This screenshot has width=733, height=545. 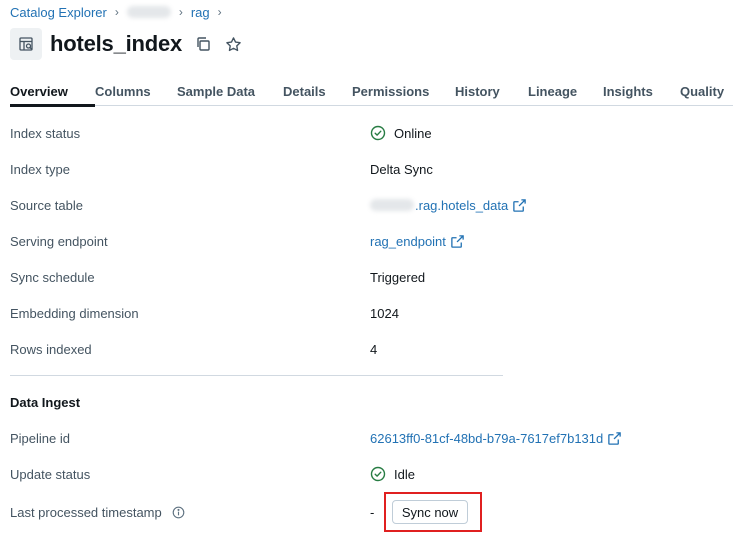 I want to click on star-icon, so click(x=233, y=44).